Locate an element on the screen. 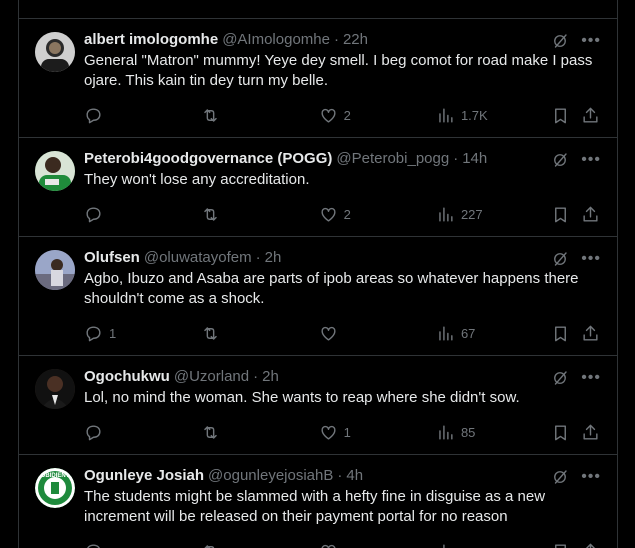 The width and height of the screenshot is (635, 548). action-bar is located at coordinates (342, 544).